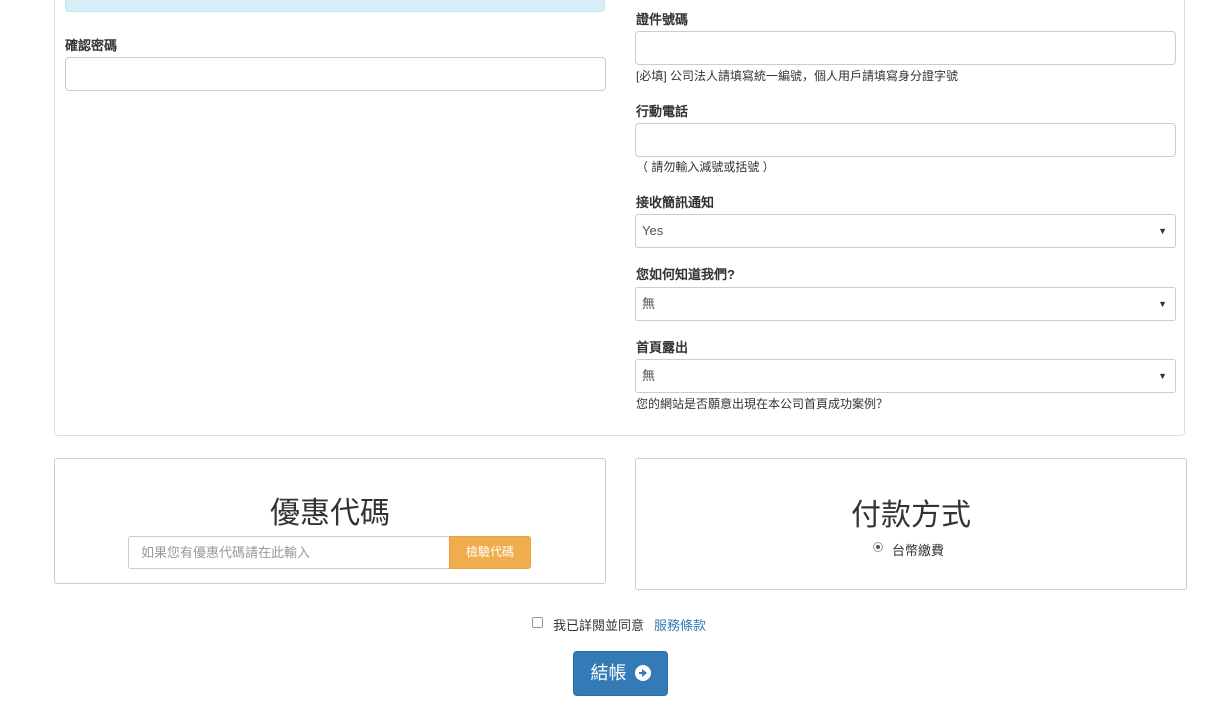  I want to click on confirm-password-label: 確認密碼, so click(91, 45).